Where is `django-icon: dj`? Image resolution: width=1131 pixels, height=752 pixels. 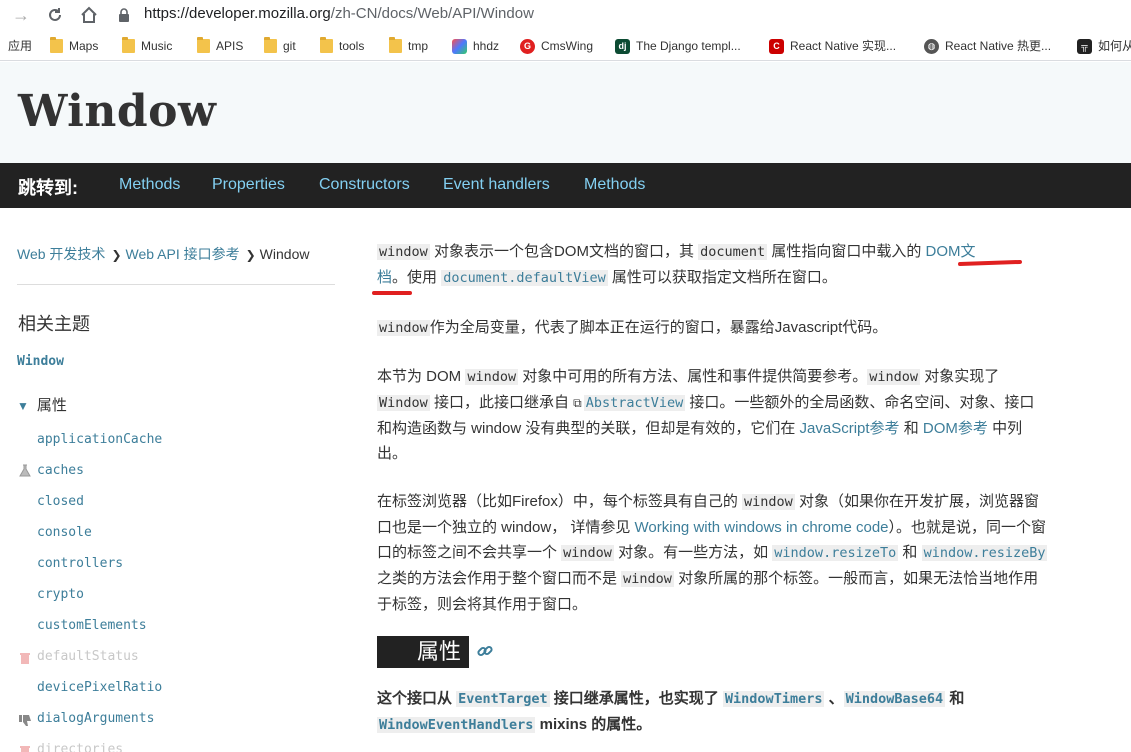 django-icon: dj is located at coordinates (622, 46).